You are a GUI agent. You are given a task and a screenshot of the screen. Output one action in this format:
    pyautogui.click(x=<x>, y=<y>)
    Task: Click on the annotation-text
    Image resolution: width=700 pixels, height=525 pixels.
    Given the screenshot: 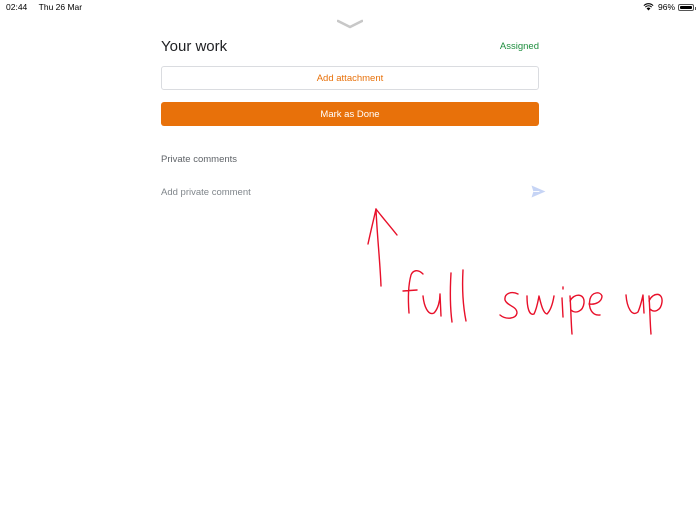 What is the action you would take?
    pyautogui.click(x=532, y=302)
    